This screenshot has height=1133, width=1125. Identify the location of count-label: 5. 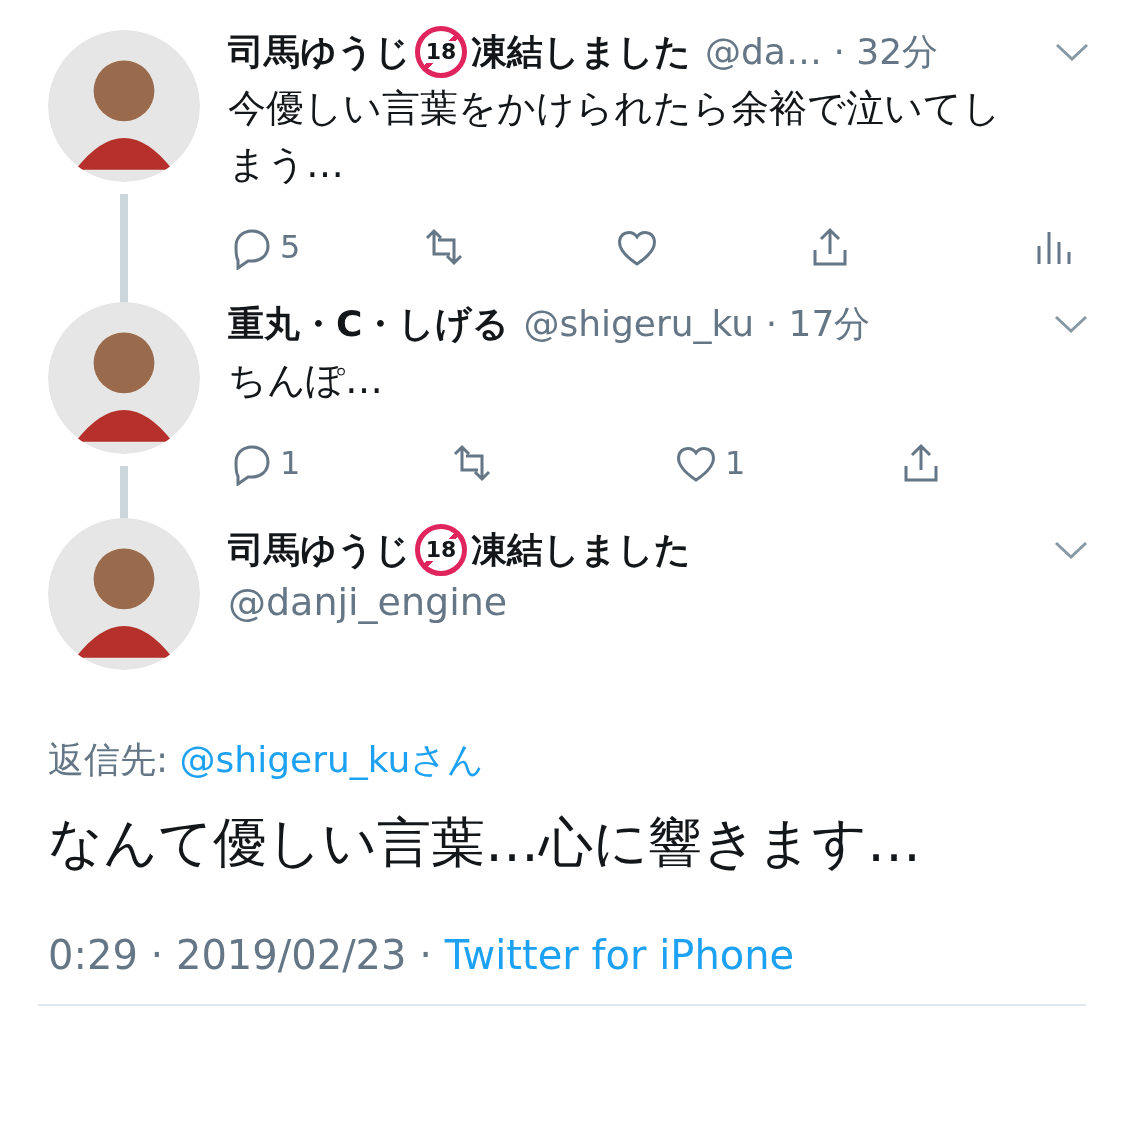
(290, 247).